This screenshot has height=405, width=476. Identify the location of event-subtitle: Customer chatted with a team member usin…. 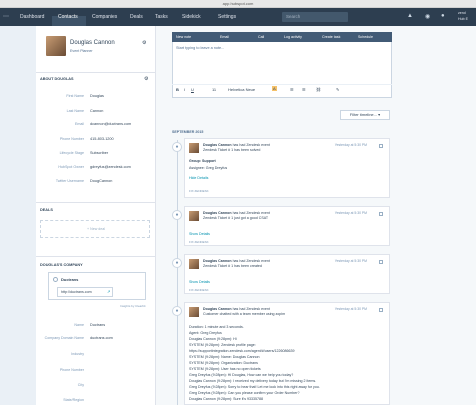
(244, 314).